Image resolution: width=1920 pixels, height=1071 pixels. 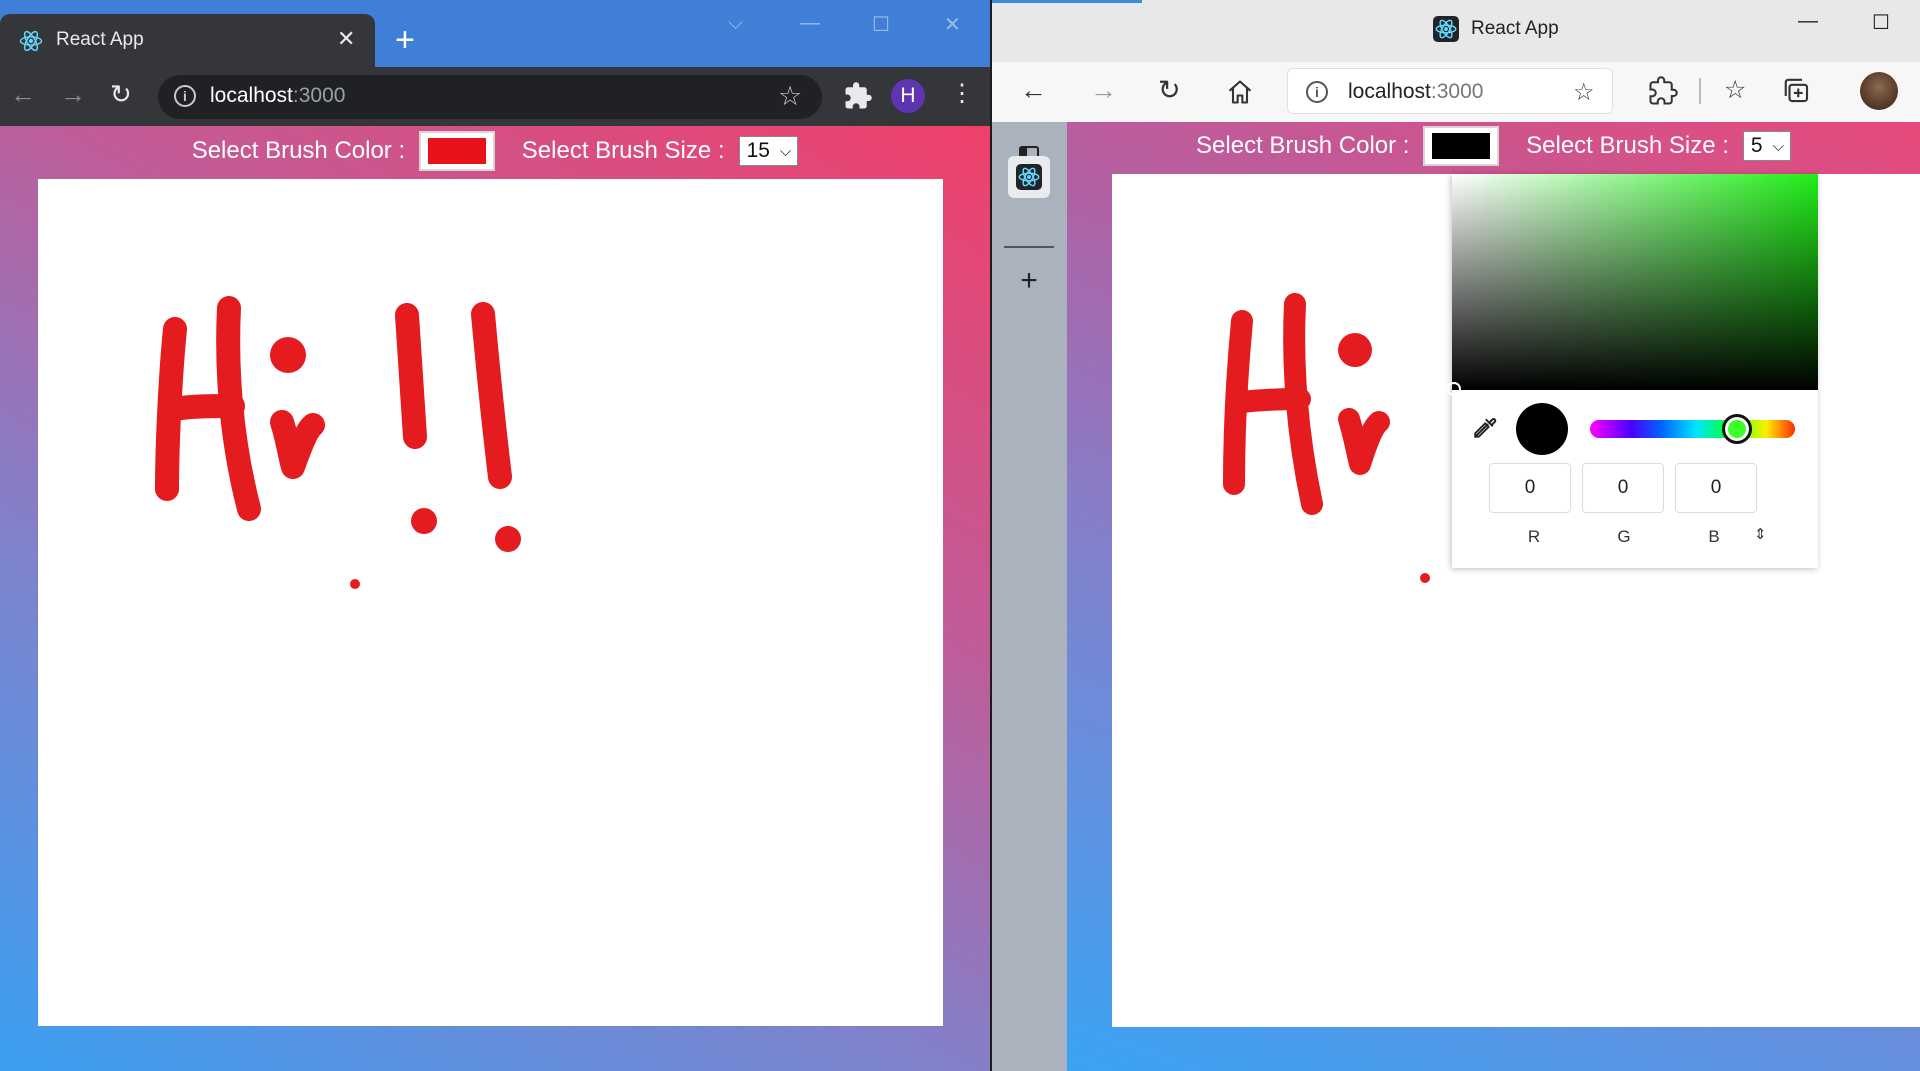 I want to click on window-title: React App, so click(x=1496, y=29).